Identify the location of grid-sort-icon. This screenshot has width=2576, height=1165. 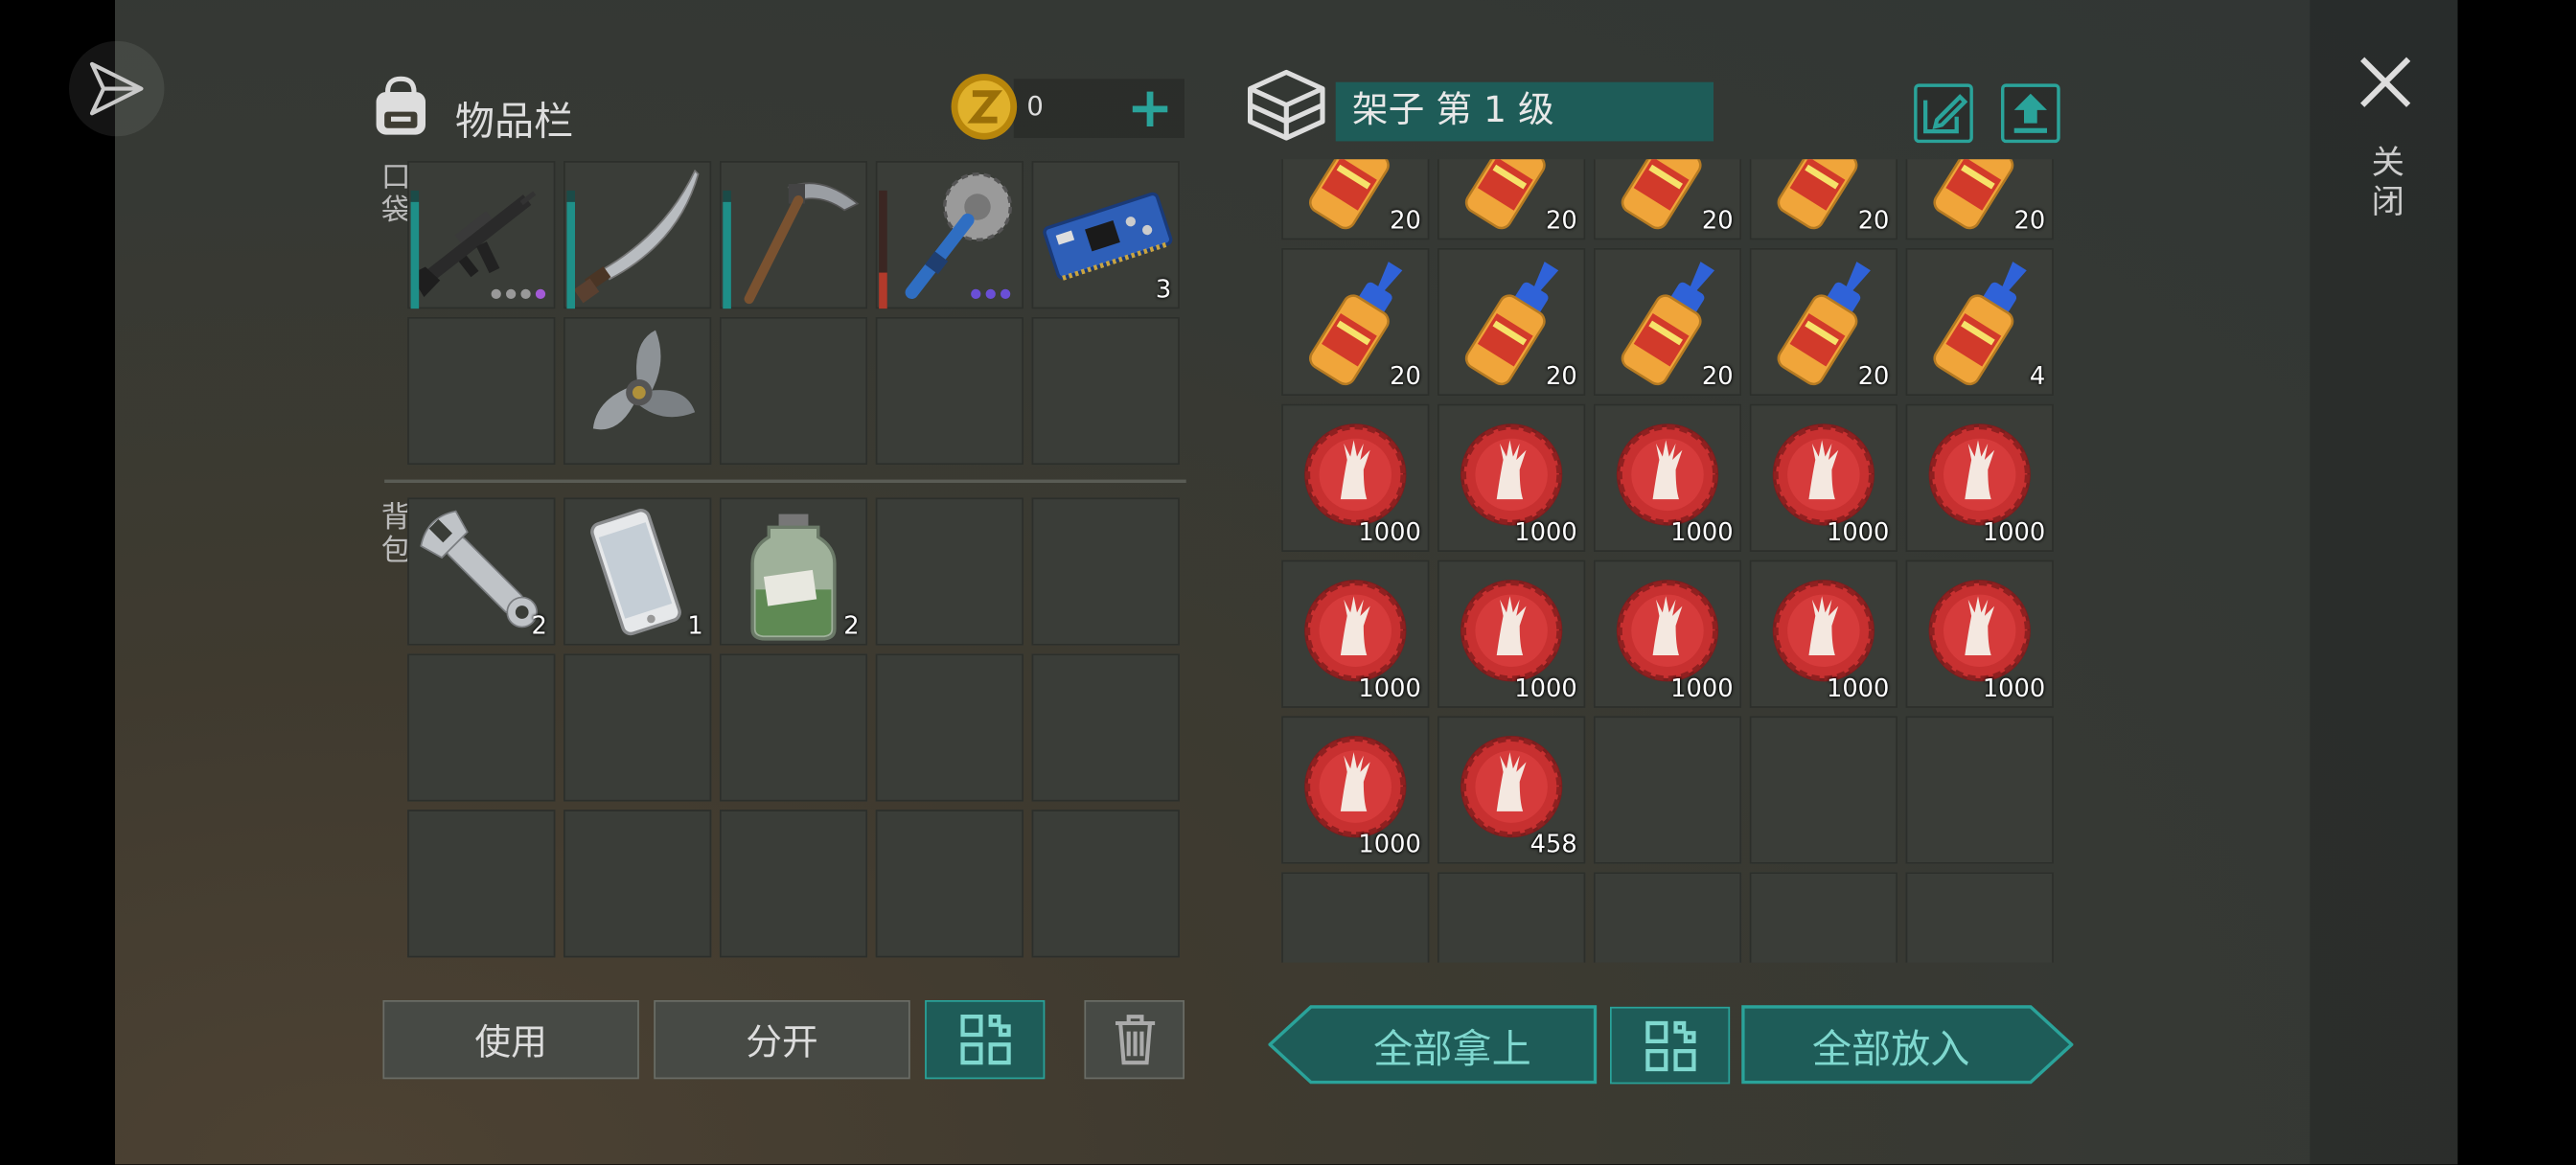
(985, 1040).